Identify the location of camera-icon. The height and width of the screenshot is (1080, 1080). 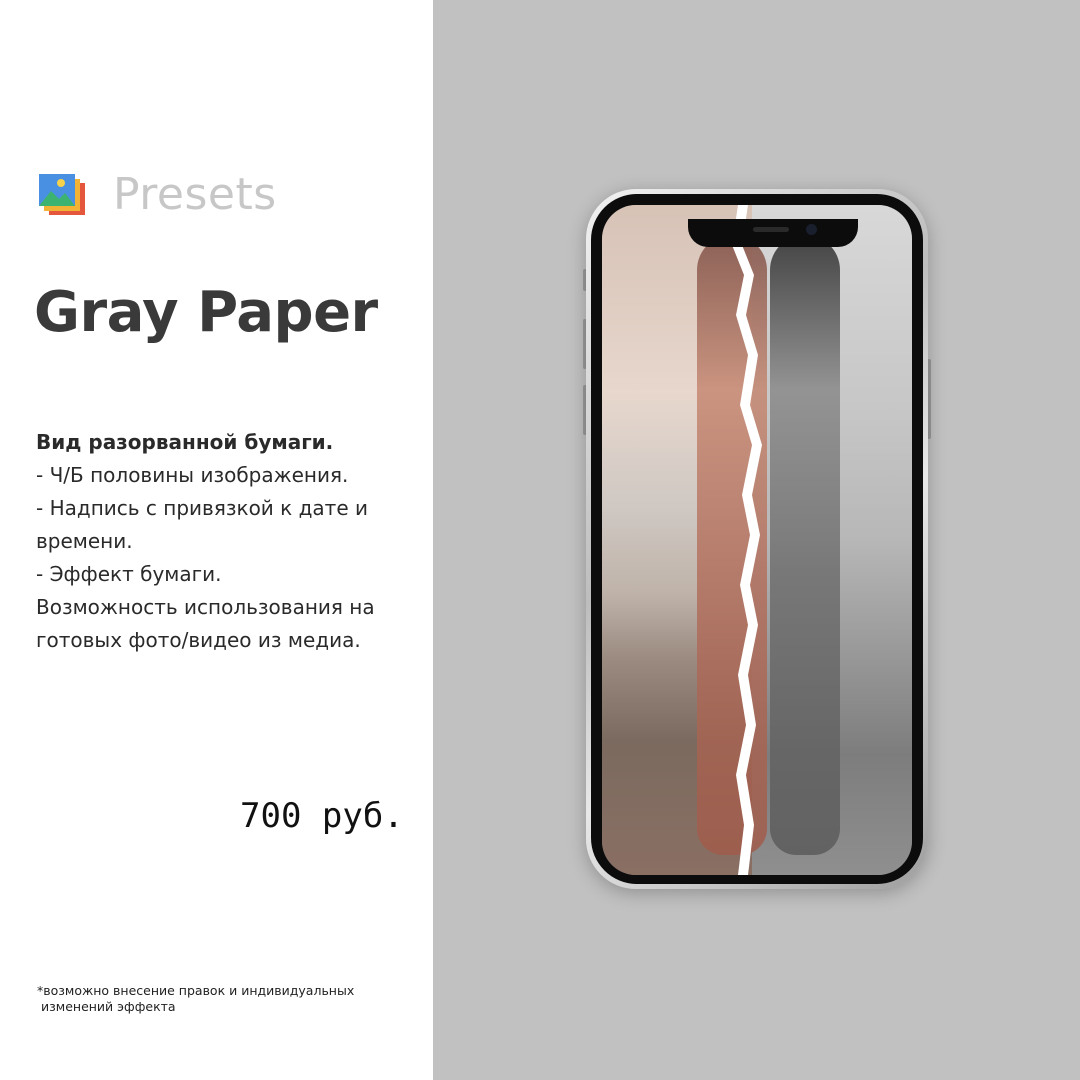
(811, 229).